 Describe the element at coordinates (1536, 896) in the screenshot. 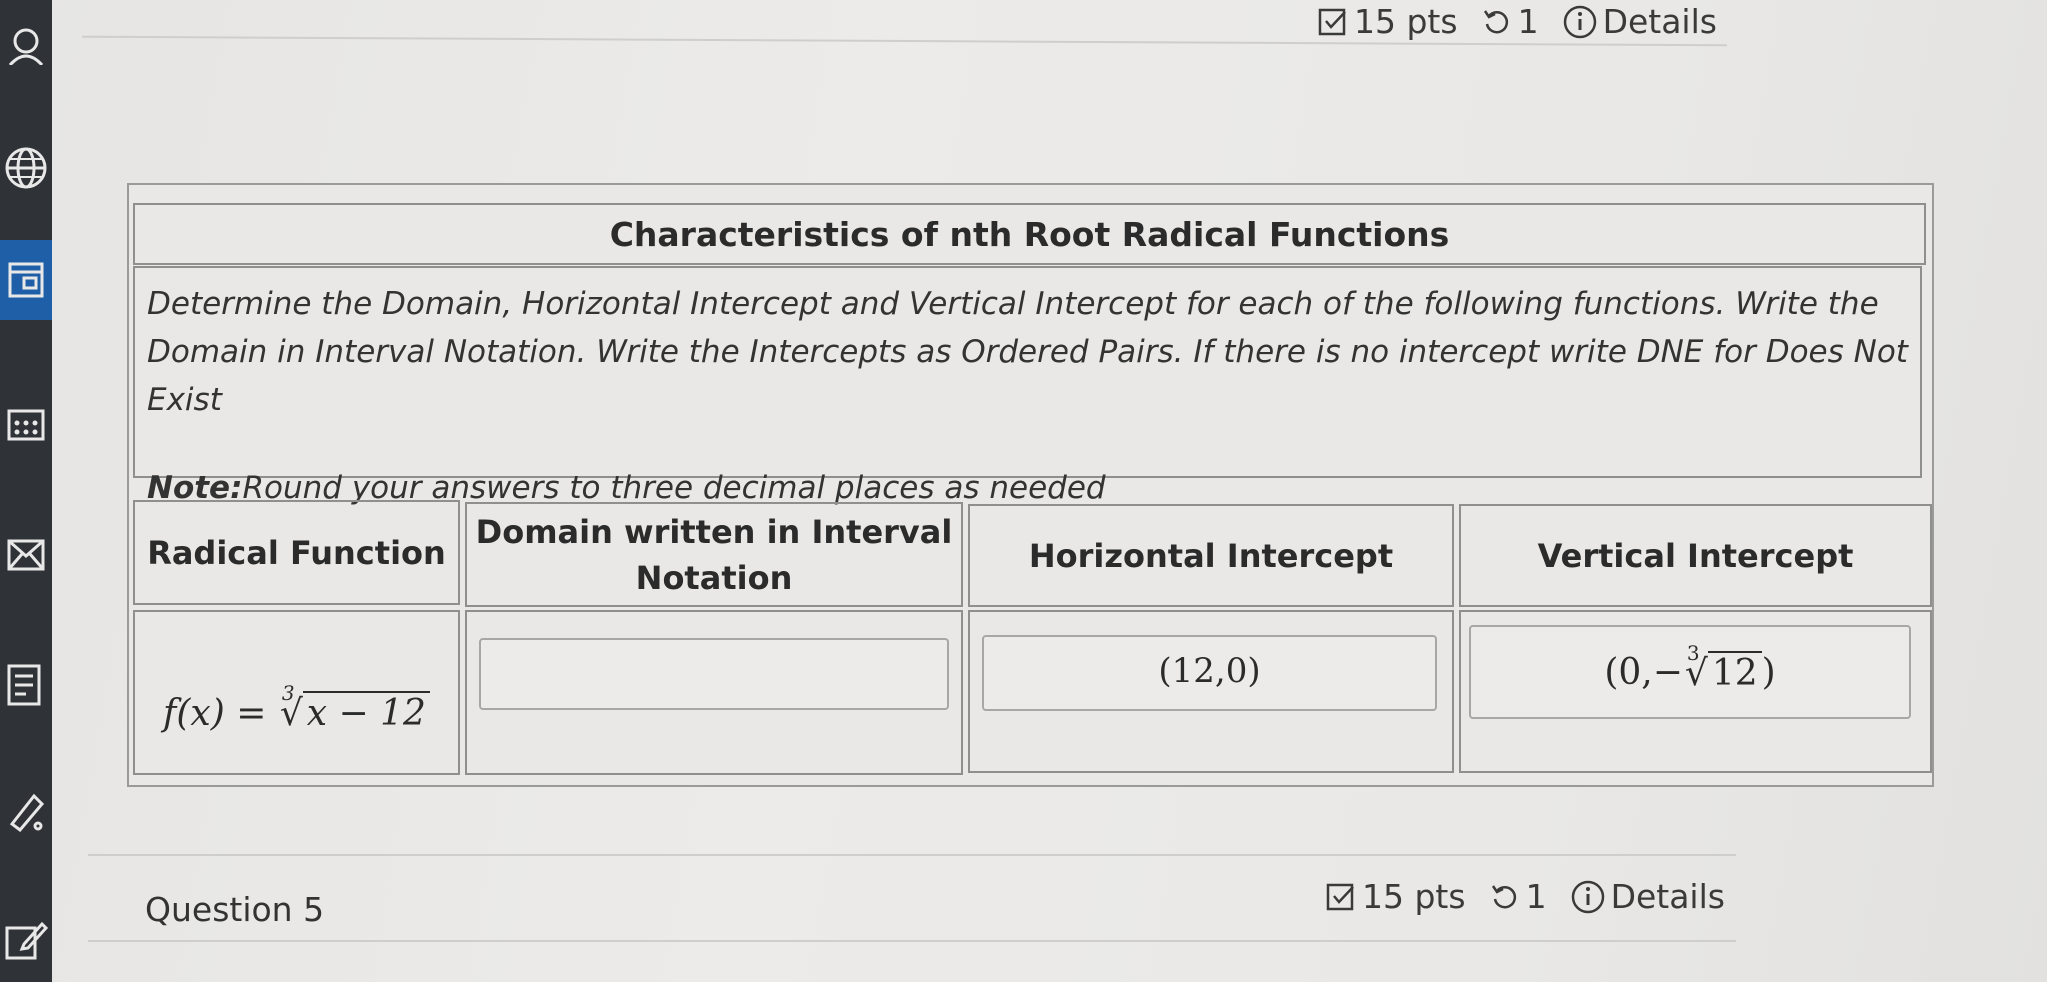

I see `question5-retries-text: 1` at that location.